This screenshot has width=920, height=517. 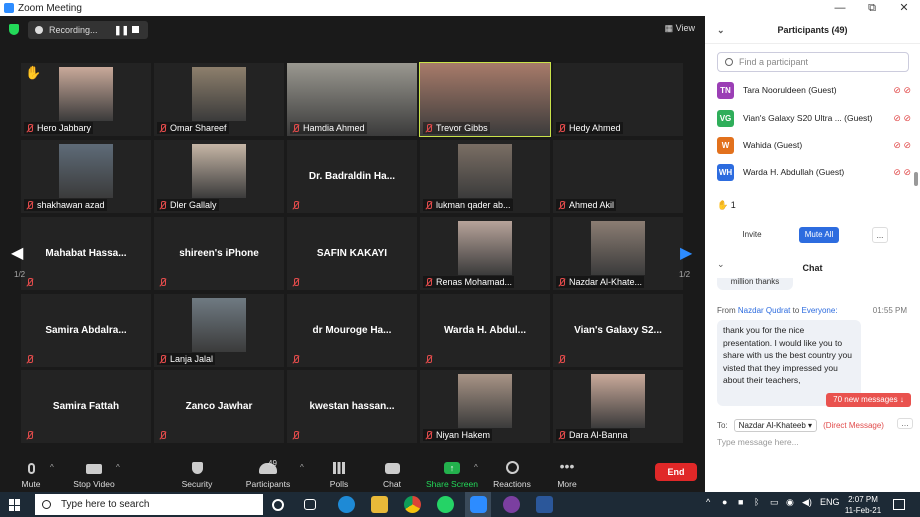 I want to click on file-explorer-icon, so click(x=379, y=504).